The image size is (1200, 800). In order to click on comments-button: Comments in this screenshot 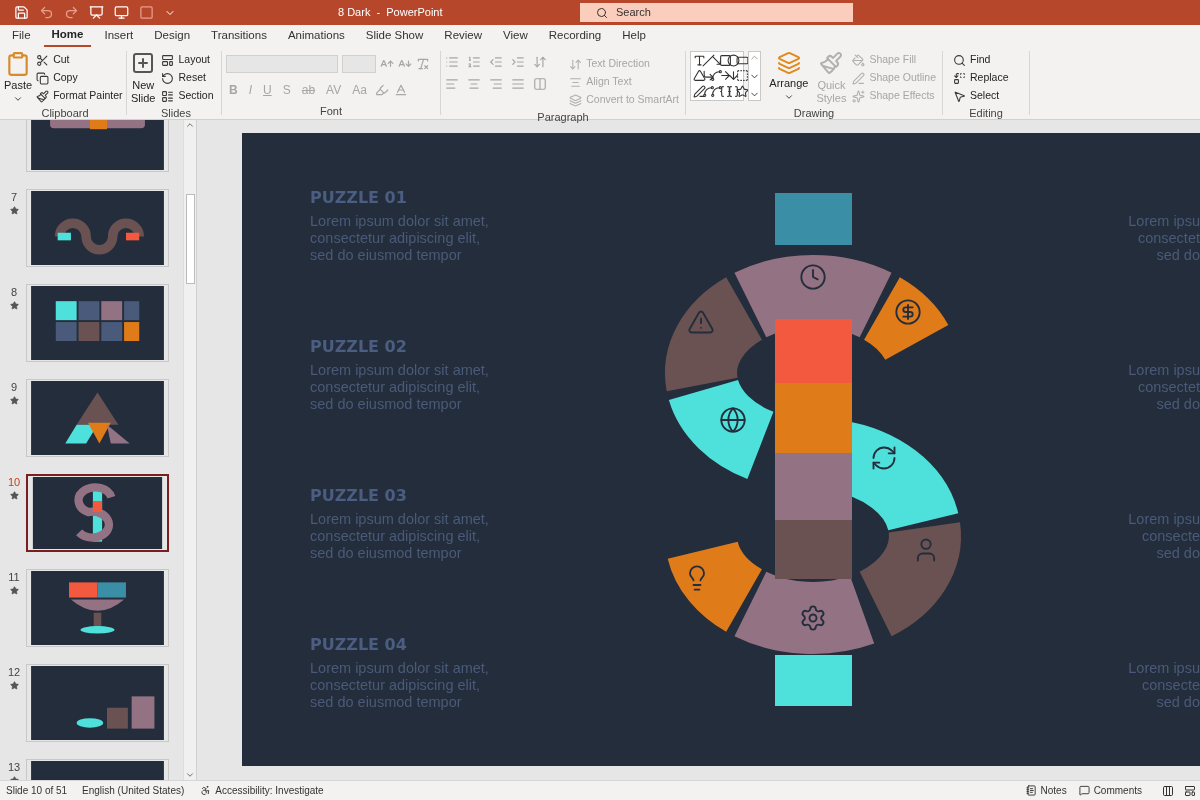, I will do `click(1110, 790)`.